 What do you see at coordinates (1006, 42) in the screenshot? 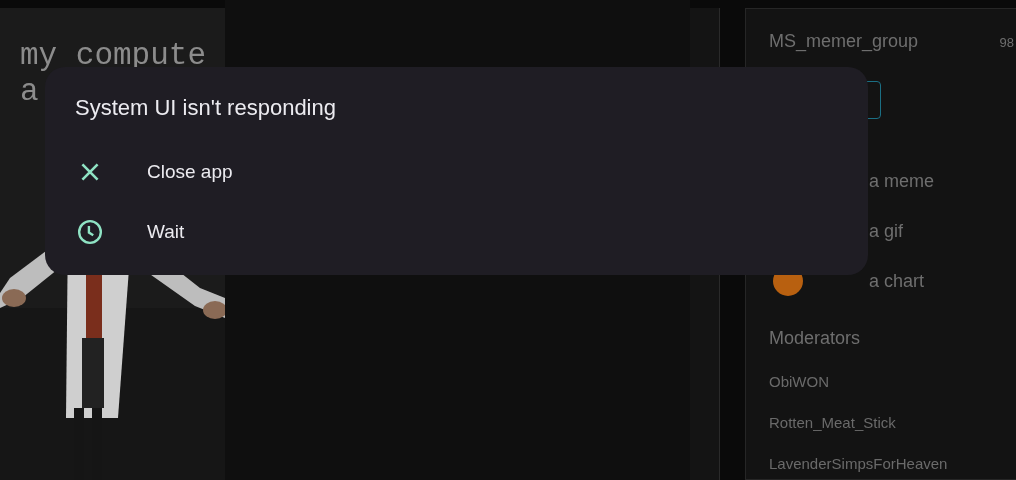
I see `member-count: 98` at bounding box center [1006, 42].